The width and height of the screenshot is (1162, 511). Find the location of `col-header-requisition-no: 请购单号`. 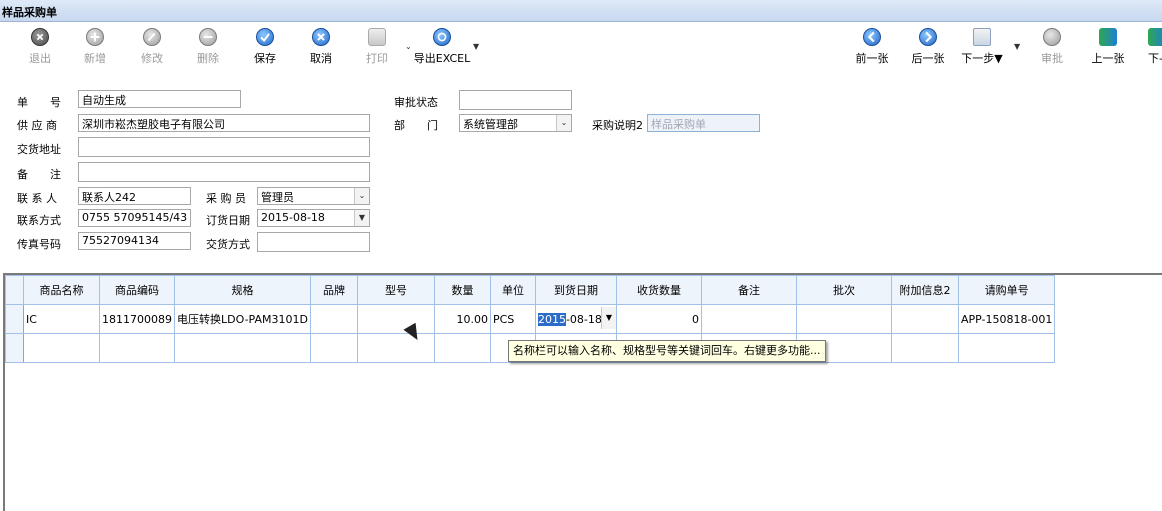

col-header-requisition-no: 请购单号 is located at coordinates (1006, 290).